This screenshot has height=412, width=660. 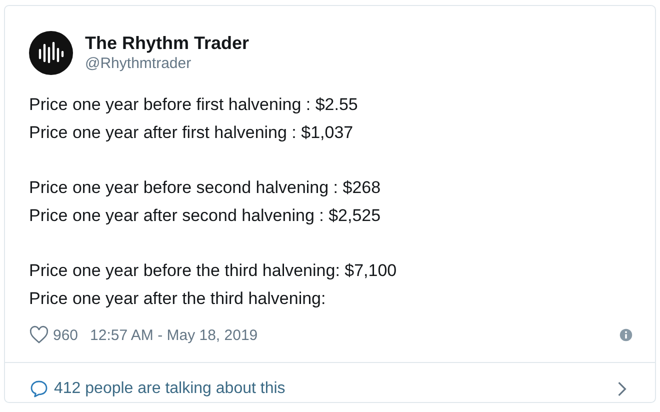 I want to click on tweet-text: Price one year before second halvening : $268, so click(x=205, y=188).